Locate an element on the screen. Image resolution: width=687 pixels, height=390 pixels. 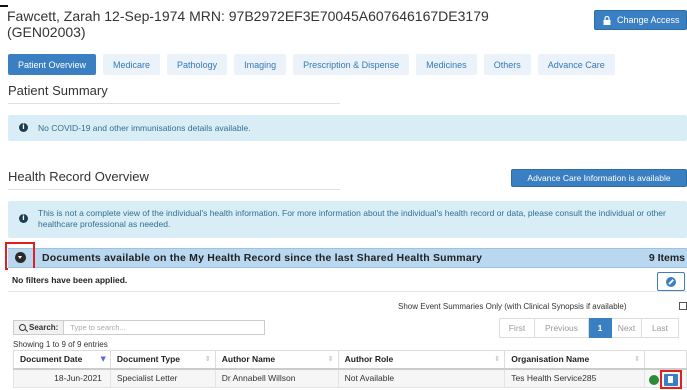
event-summaries-checkbox is located at coordinates (683, 306).